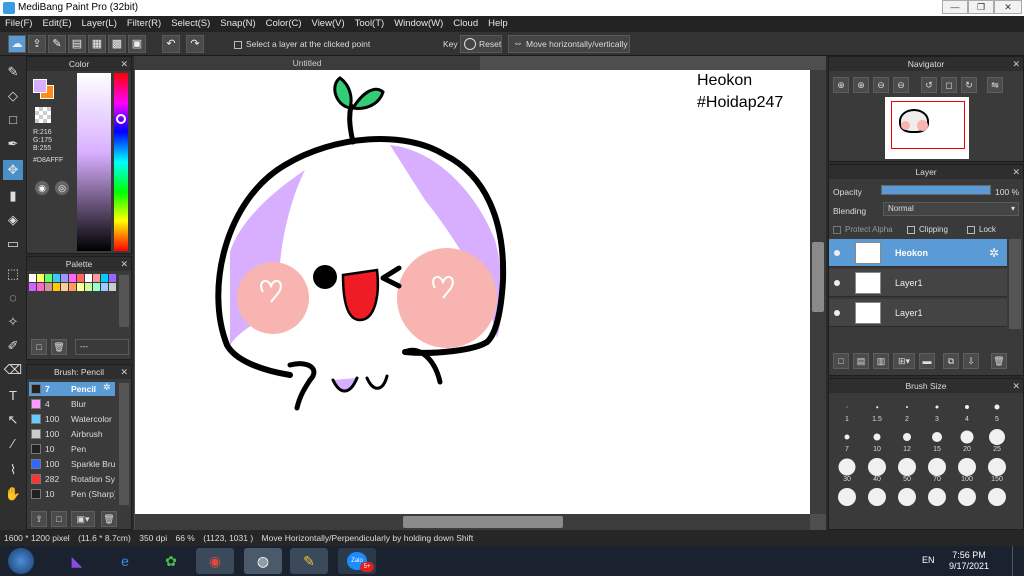 The height and width of the screenshot is (576, 1024). I want to click on brush-size-option: 20, so click(967, 441).